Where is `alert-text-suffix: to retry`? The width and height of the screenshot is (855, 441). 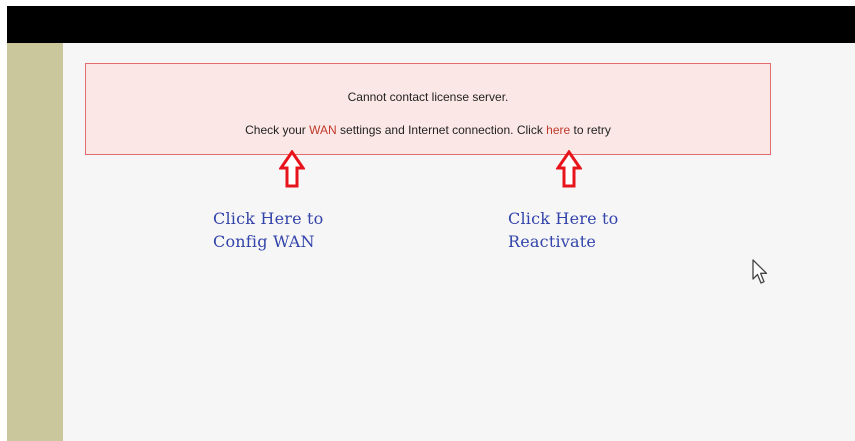
alert-text-suffix: to retry is located at coordinates (590, 130).